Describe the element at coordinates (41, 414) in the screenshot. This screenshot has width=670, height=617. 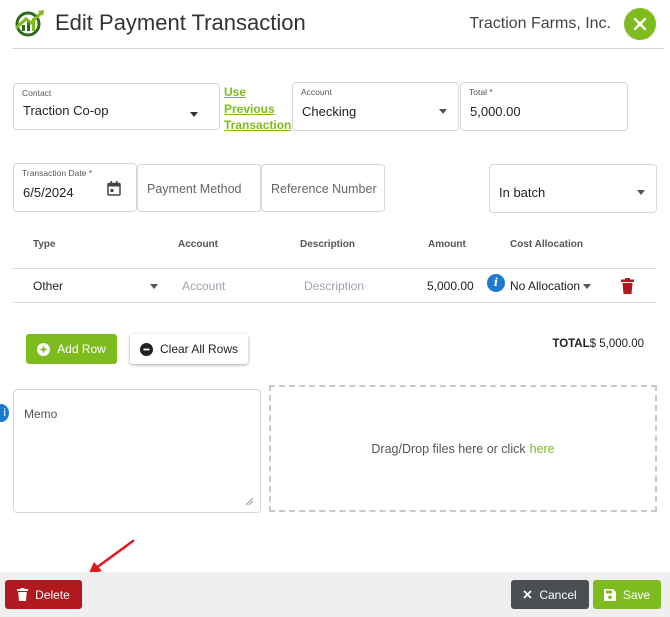
I see `memo-placeholder: Memo` at that location.